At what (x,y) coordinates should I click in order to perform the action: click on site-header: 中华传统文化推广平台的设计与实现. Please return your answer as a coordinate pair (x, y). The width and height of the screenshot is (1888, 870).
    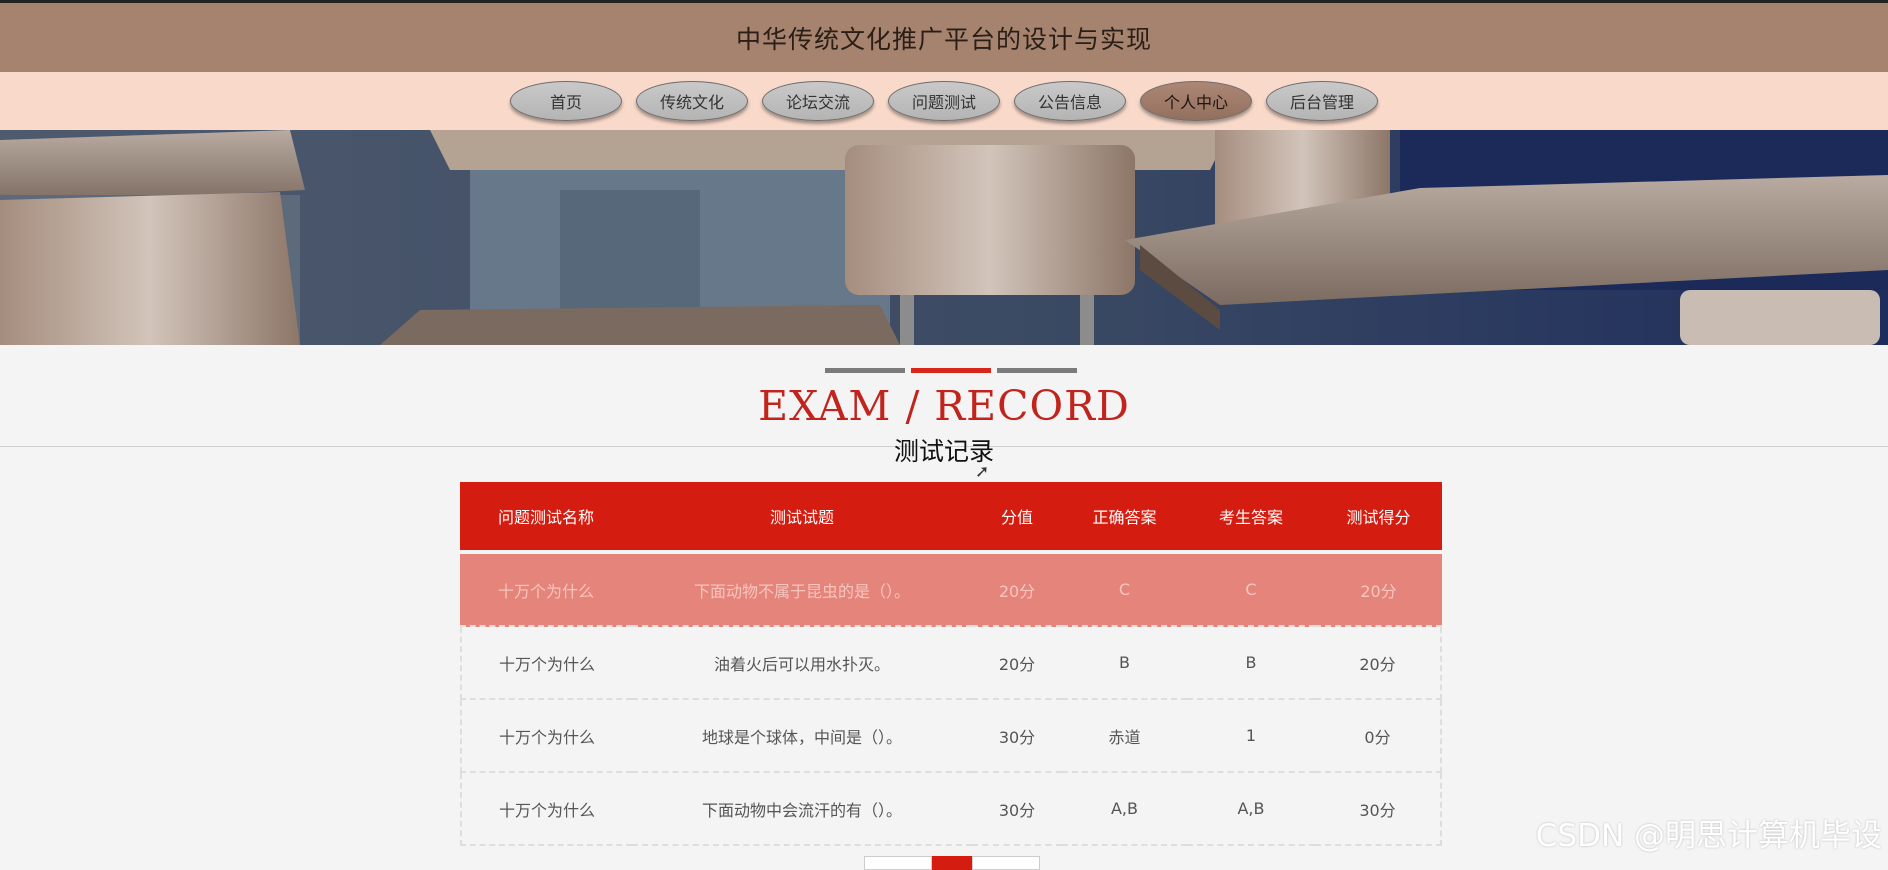
    Looking at the image, I should click on (944, 36).